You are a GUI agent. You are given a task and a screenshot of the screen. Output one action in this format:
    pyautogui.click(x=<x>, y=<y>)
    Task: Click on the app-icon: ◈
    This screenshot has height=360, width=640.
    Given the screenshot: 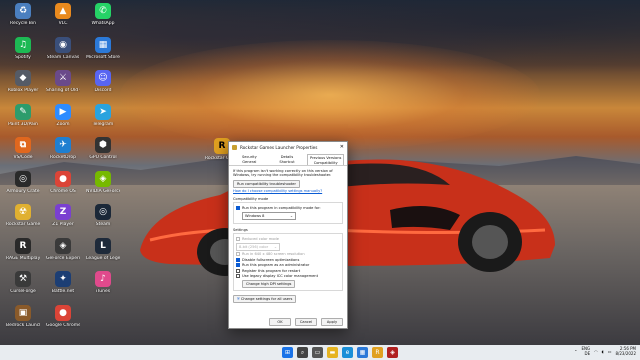 What is the action you would take?
    pyautogui.click(x=103, y=178)
    